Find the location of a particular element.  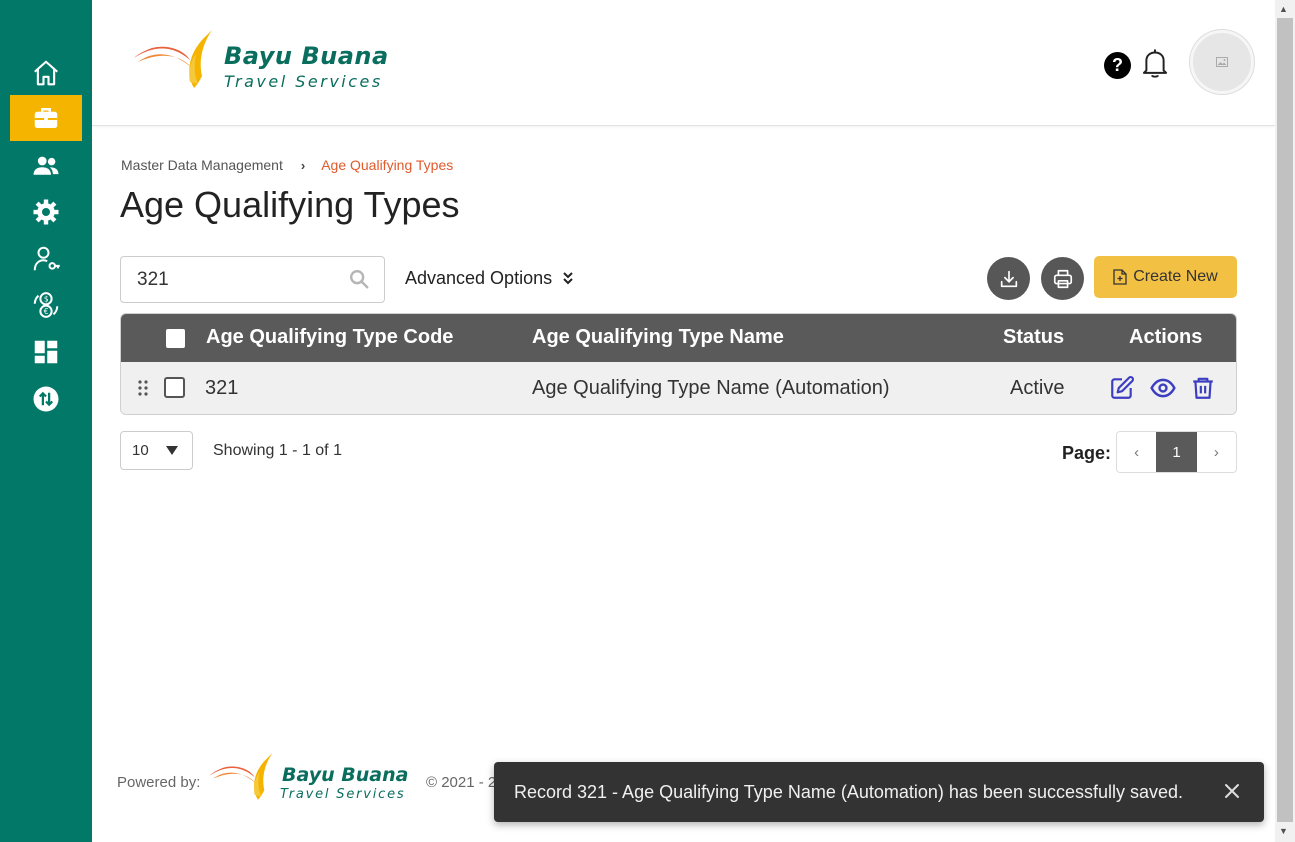

search-input is located at coordinates (221, 279).